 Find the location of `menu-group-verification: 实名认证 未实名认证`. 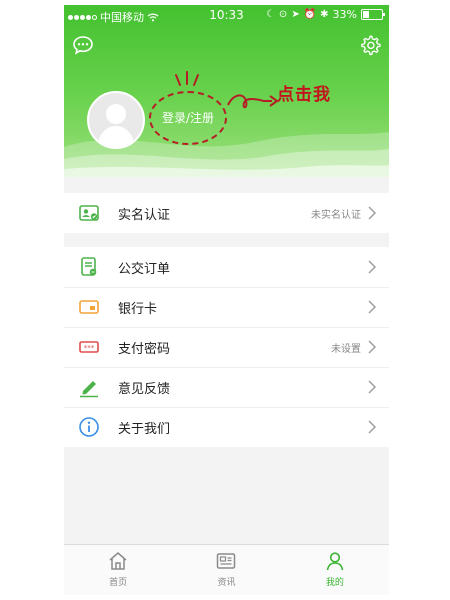

menu-group-verification: 实名认证 未实名认证 is located at coordinates (226, 213).